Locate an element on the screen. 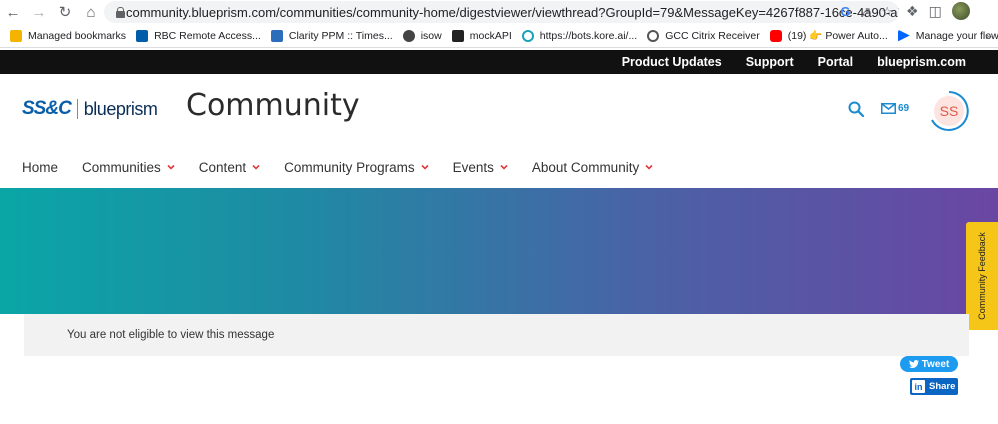  more-bookmarks-button: » is located at coordinates (988, 36).